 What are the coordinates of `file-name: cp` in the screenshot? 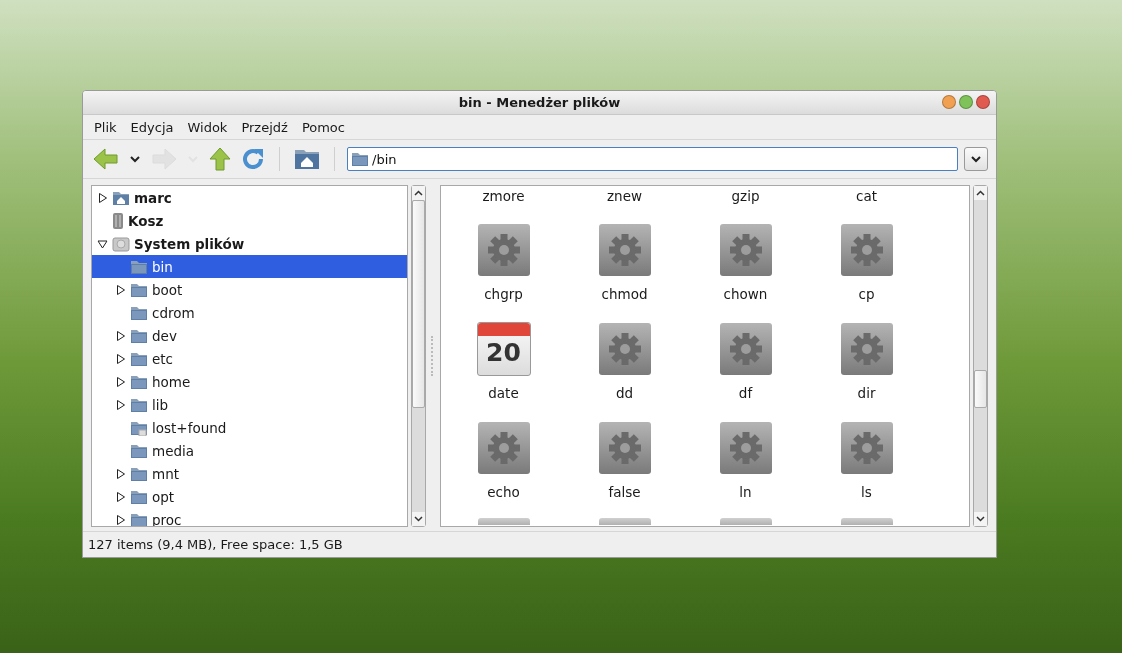 It's located at (866, 294).